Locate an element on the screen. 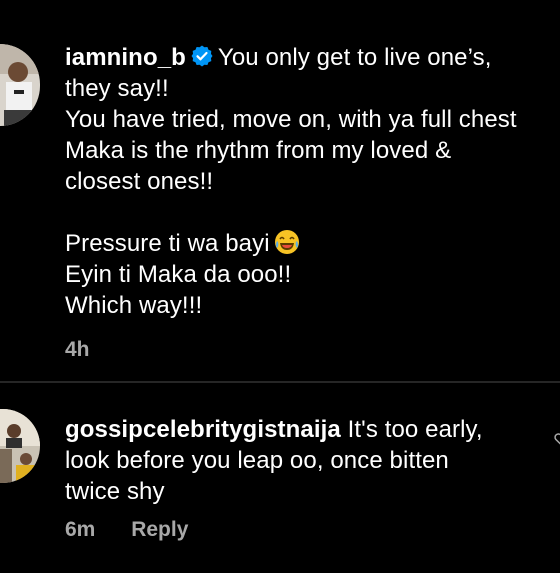  comment-blank-line is located at coordinates (310, 212).